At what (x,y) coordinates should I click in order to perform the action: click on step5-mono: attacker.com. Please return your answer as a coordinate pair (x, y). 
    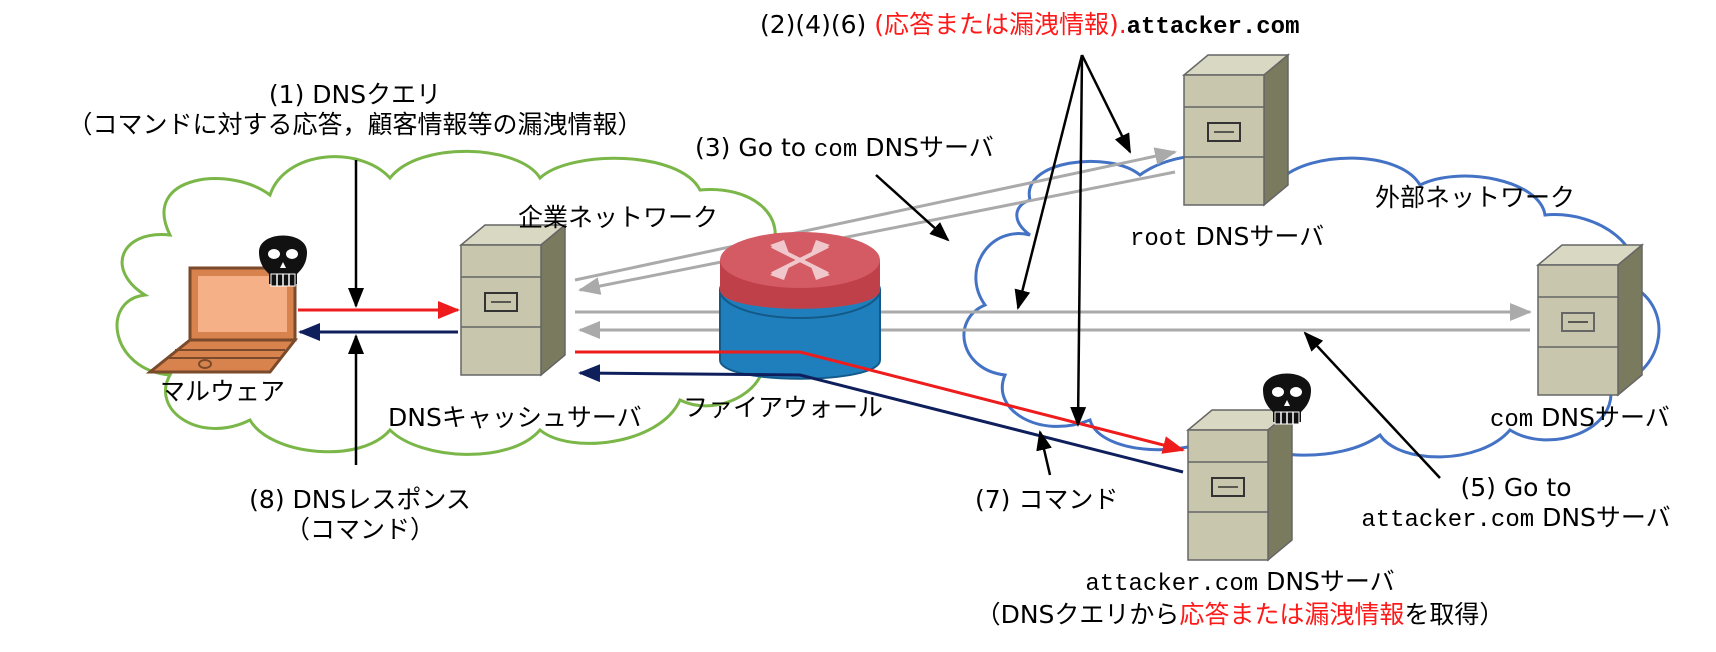
    Looking at the image, I should click on (1448, 520).